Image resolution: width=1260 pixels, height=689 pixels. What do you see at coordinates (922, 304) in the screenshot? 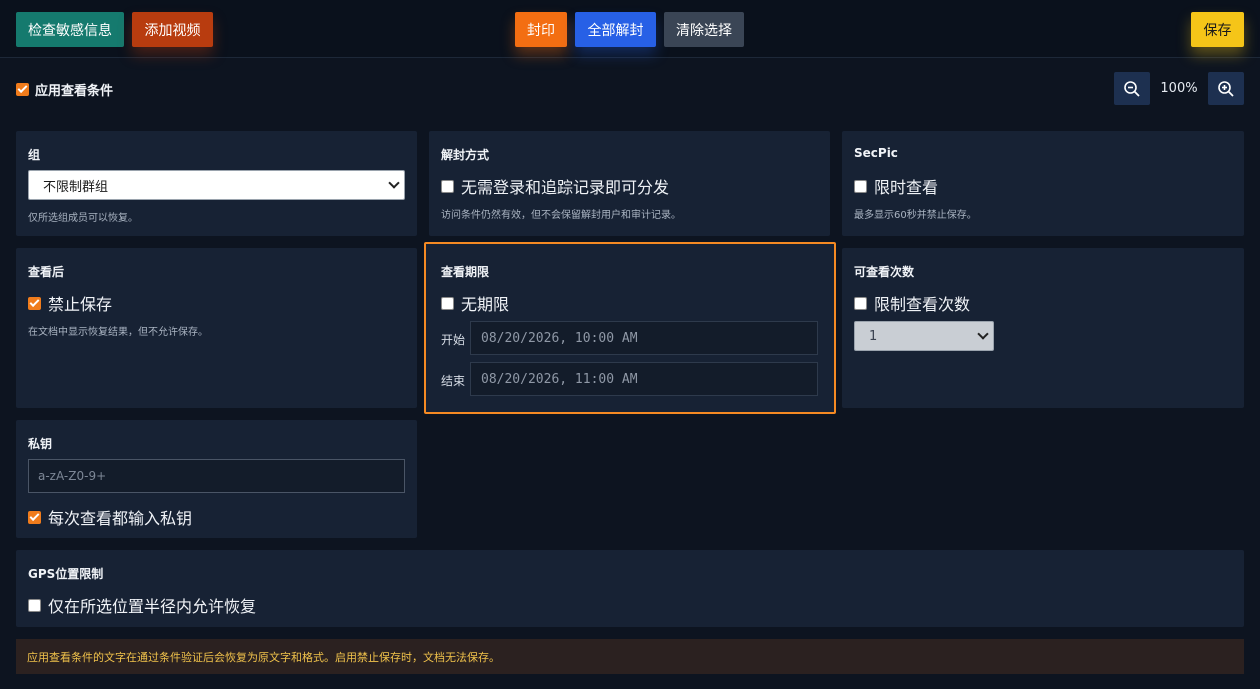
I see `limit-count-label: 限制查看次数` at bounding box center [922, 304].